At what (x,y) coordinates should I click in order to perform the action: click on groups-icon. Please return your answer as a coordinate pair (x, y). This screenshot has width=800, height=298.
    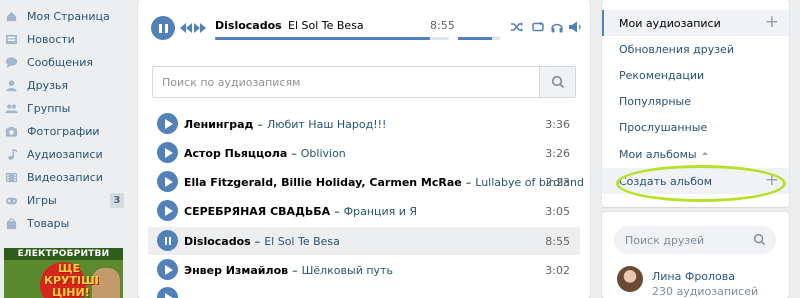
    Looking at the image, I should click on (11, 108).